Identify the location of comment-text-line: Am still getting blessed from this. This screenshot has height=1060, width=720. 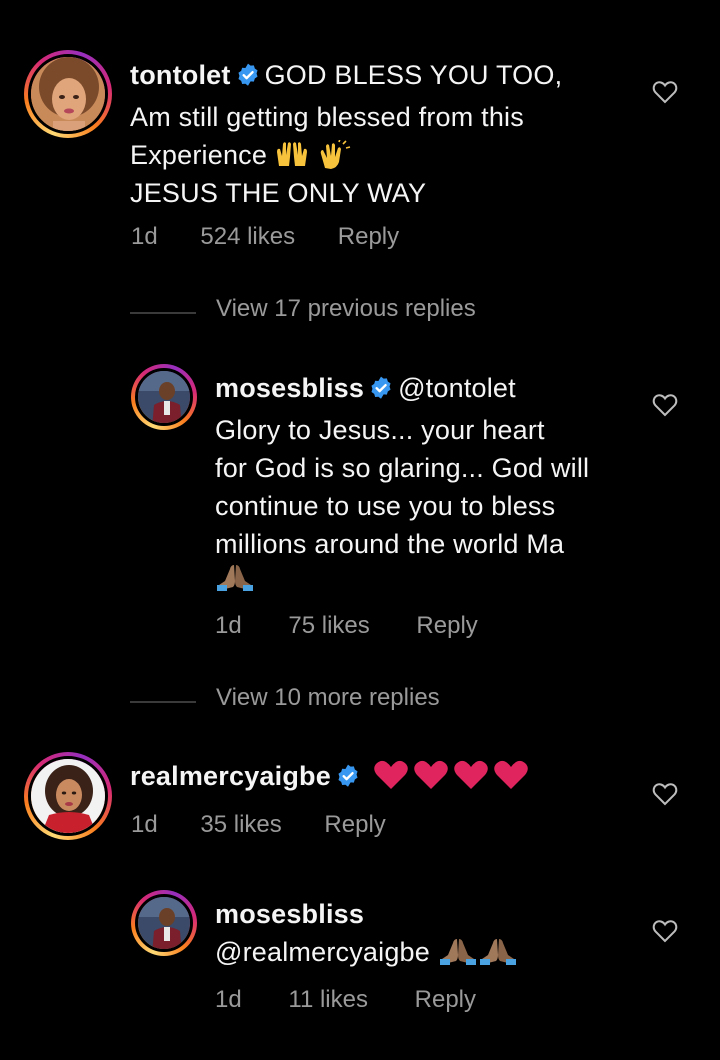
(327, 117).